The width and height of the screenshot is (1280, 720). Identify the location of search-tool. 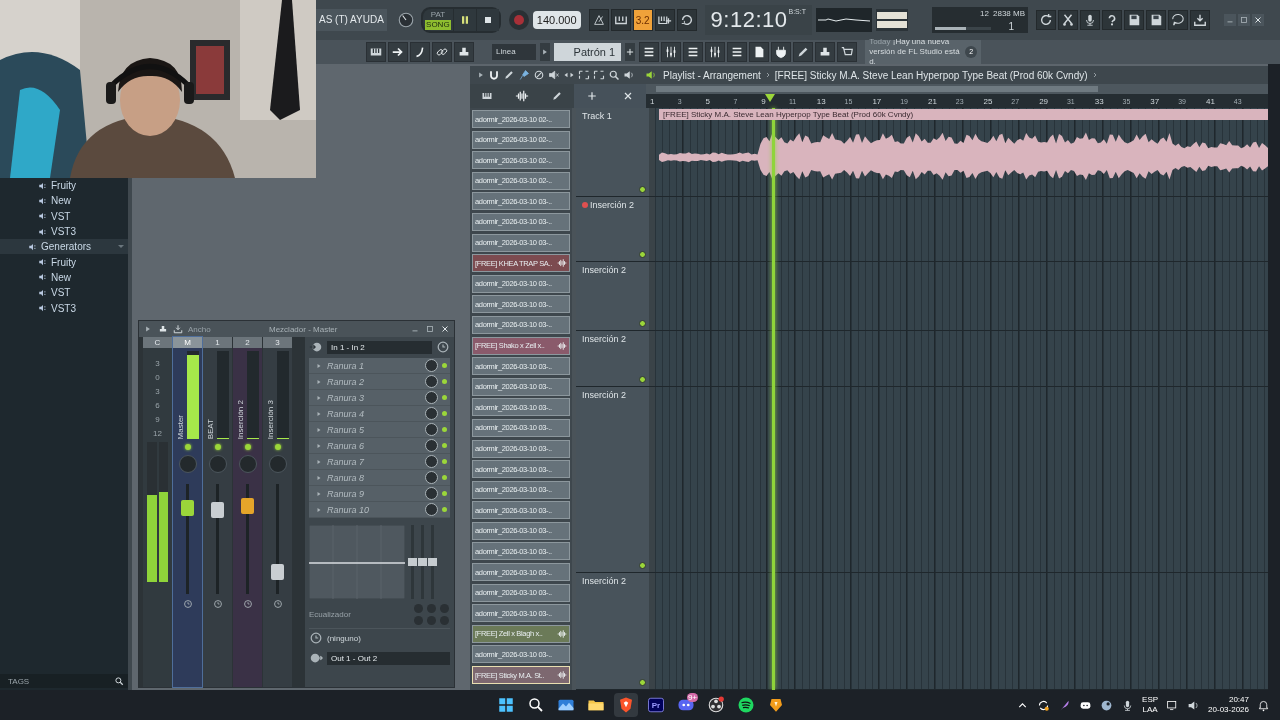
(614, 75).